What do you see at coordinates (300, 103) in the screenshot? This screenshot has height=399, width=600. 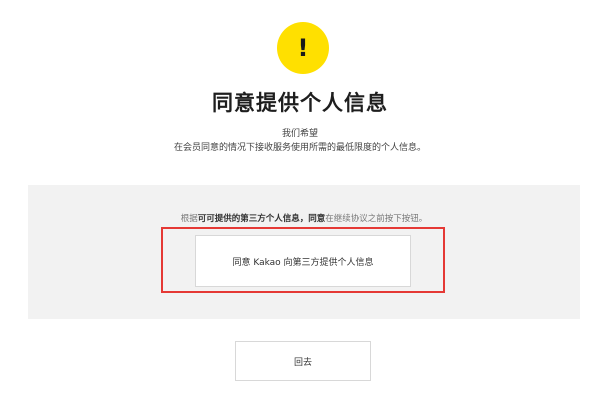 I see `page-title: 同意提供个人信息` at bounding box center [300, 103].